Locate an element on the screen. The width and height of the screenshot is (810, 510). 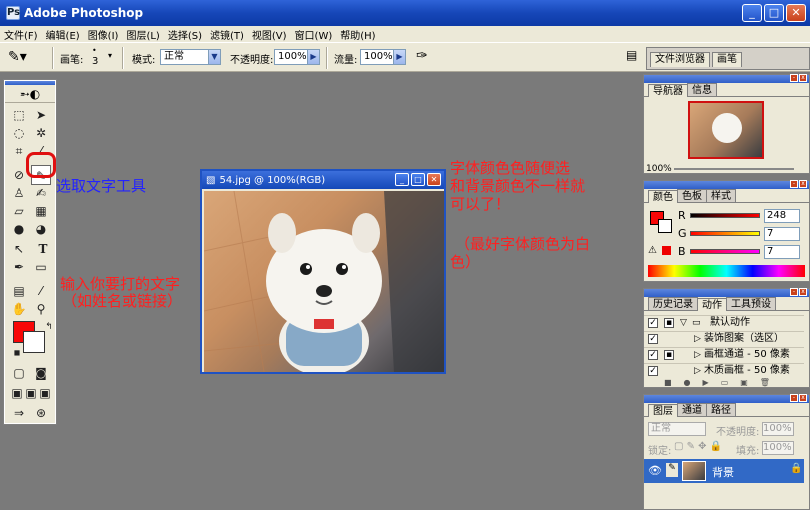
action-row: ✓ ▪ ▽ ▭ 默认动作 is located at coordinates (724, 322).